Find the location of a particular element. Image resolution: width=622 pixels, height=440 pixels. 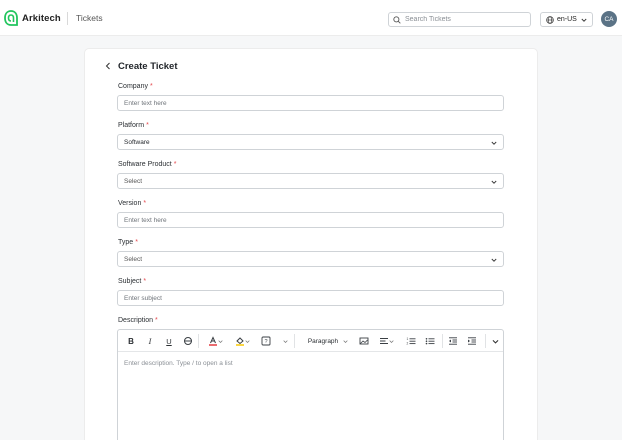

company-input is located at coordinates (310, 103).